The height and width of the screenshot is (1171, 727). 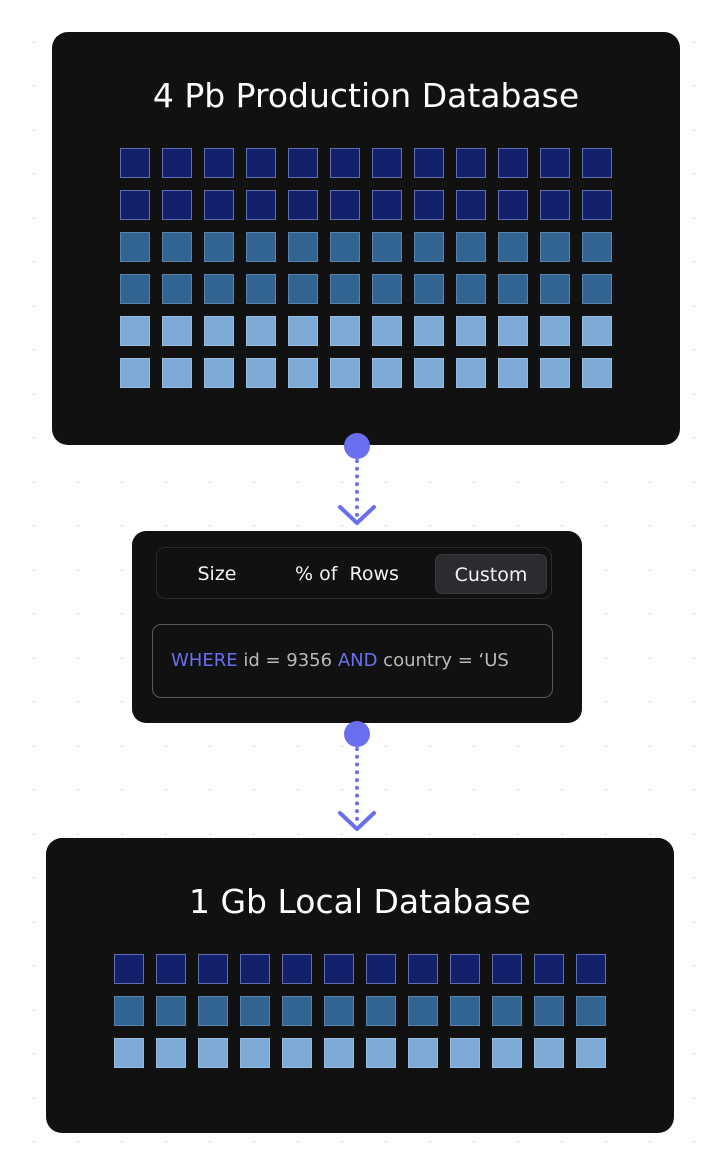 I want to click on local-database-grid, so click(x=360, y=1011).